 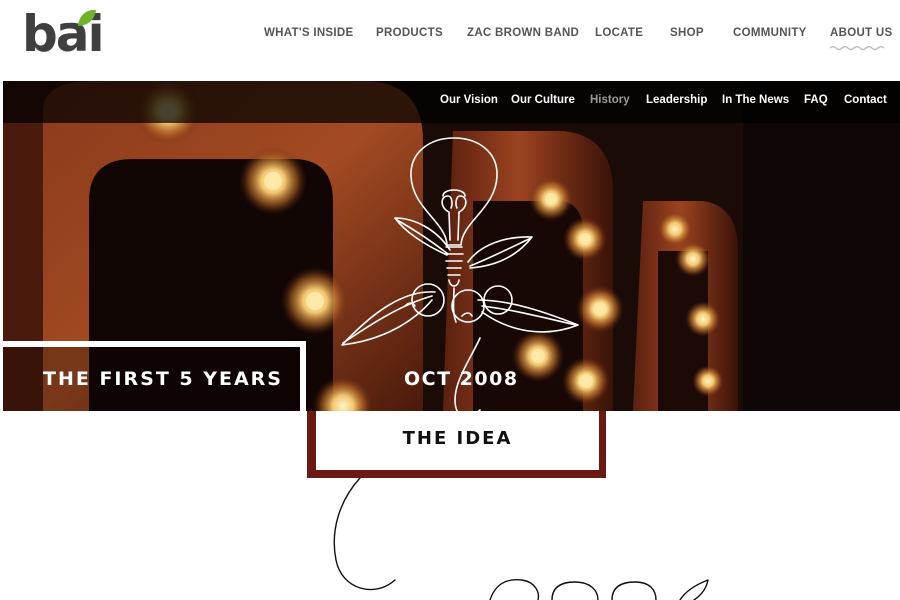 What do you see at coordinates (687, 33) in the screenshot?
I see `nav-item-shop: SHOP` at bounding box center [687, 33].